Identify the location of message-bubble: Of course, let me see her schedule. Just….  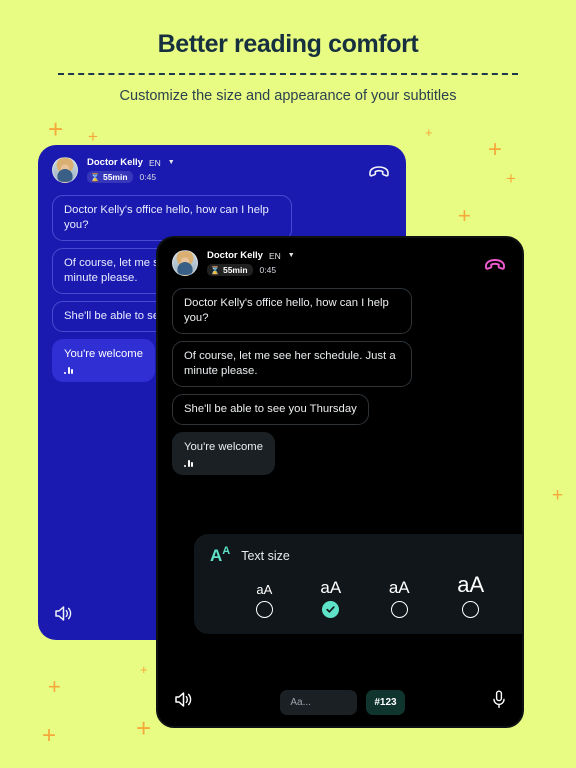
(292, 363).